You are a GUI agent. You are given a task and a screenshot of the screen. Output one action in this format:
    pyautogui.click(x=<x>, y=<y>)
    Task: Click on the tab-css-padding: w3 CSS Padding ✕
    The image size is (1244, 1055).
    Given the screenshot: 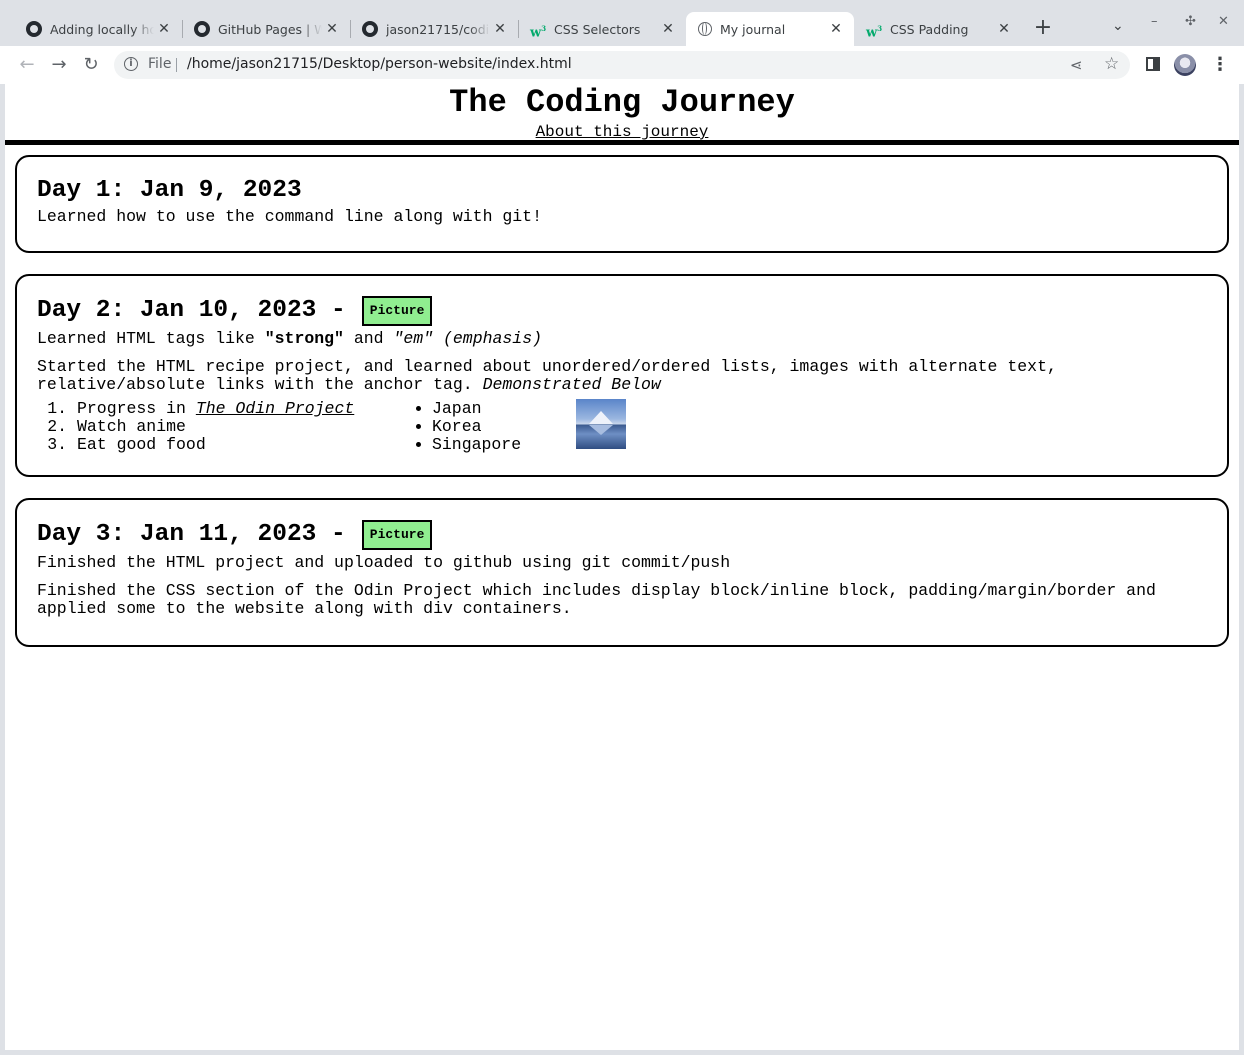 What is the action you would take?
    pyautogui.click(x=938, y=29)
    